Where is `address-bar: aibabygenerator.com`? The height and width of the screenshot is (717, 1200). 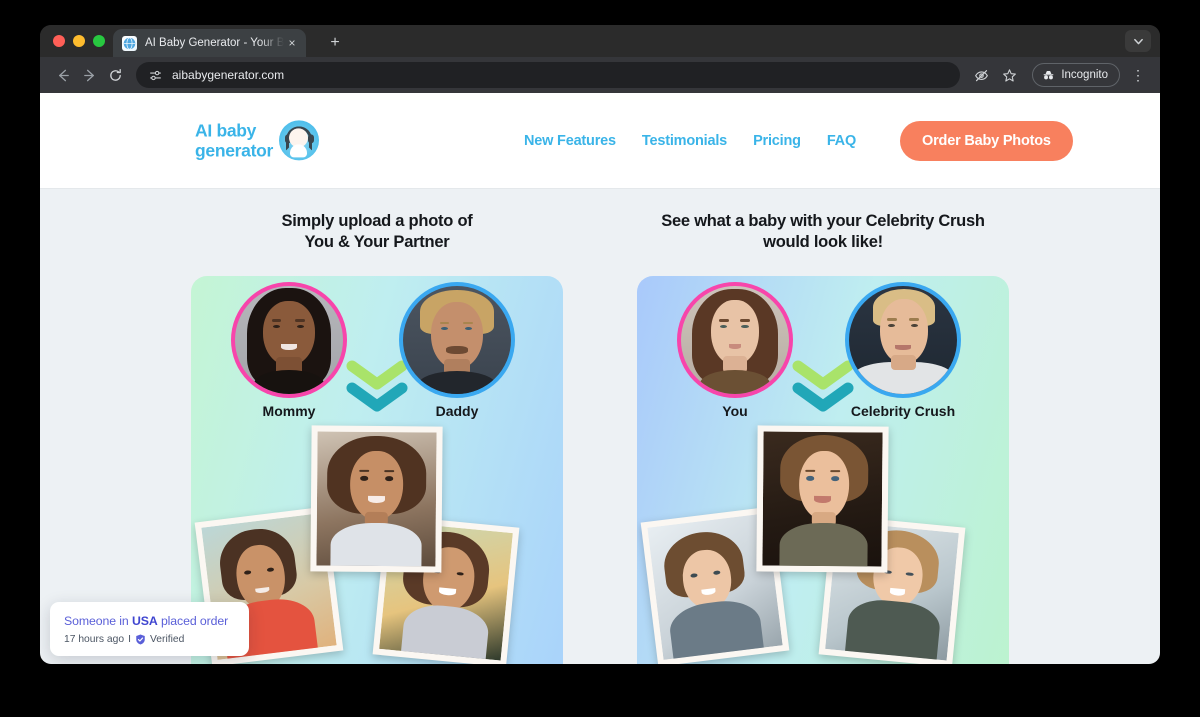 address-bar: aibabygenerator.com is located at coordinates (548, 75).